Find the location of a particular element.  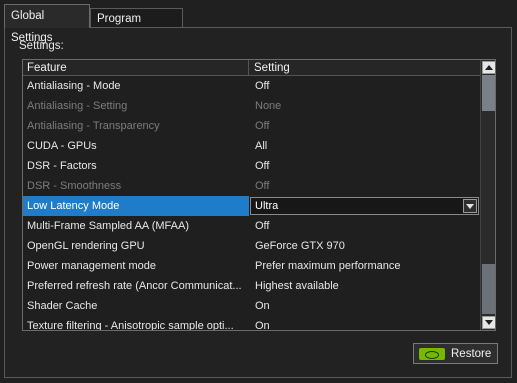

setting-dropdown-value: Ultra is located at coordinates (267, 206).